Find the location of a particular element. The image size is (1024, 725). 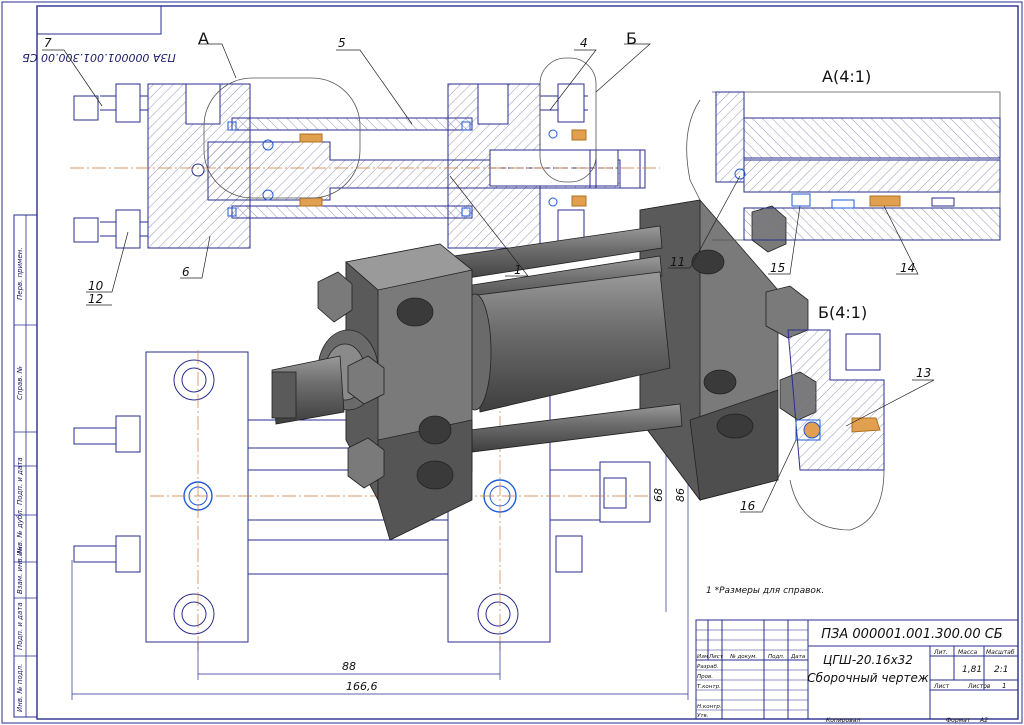

tb-format-label: Формат is located at coordinates (958, 720).